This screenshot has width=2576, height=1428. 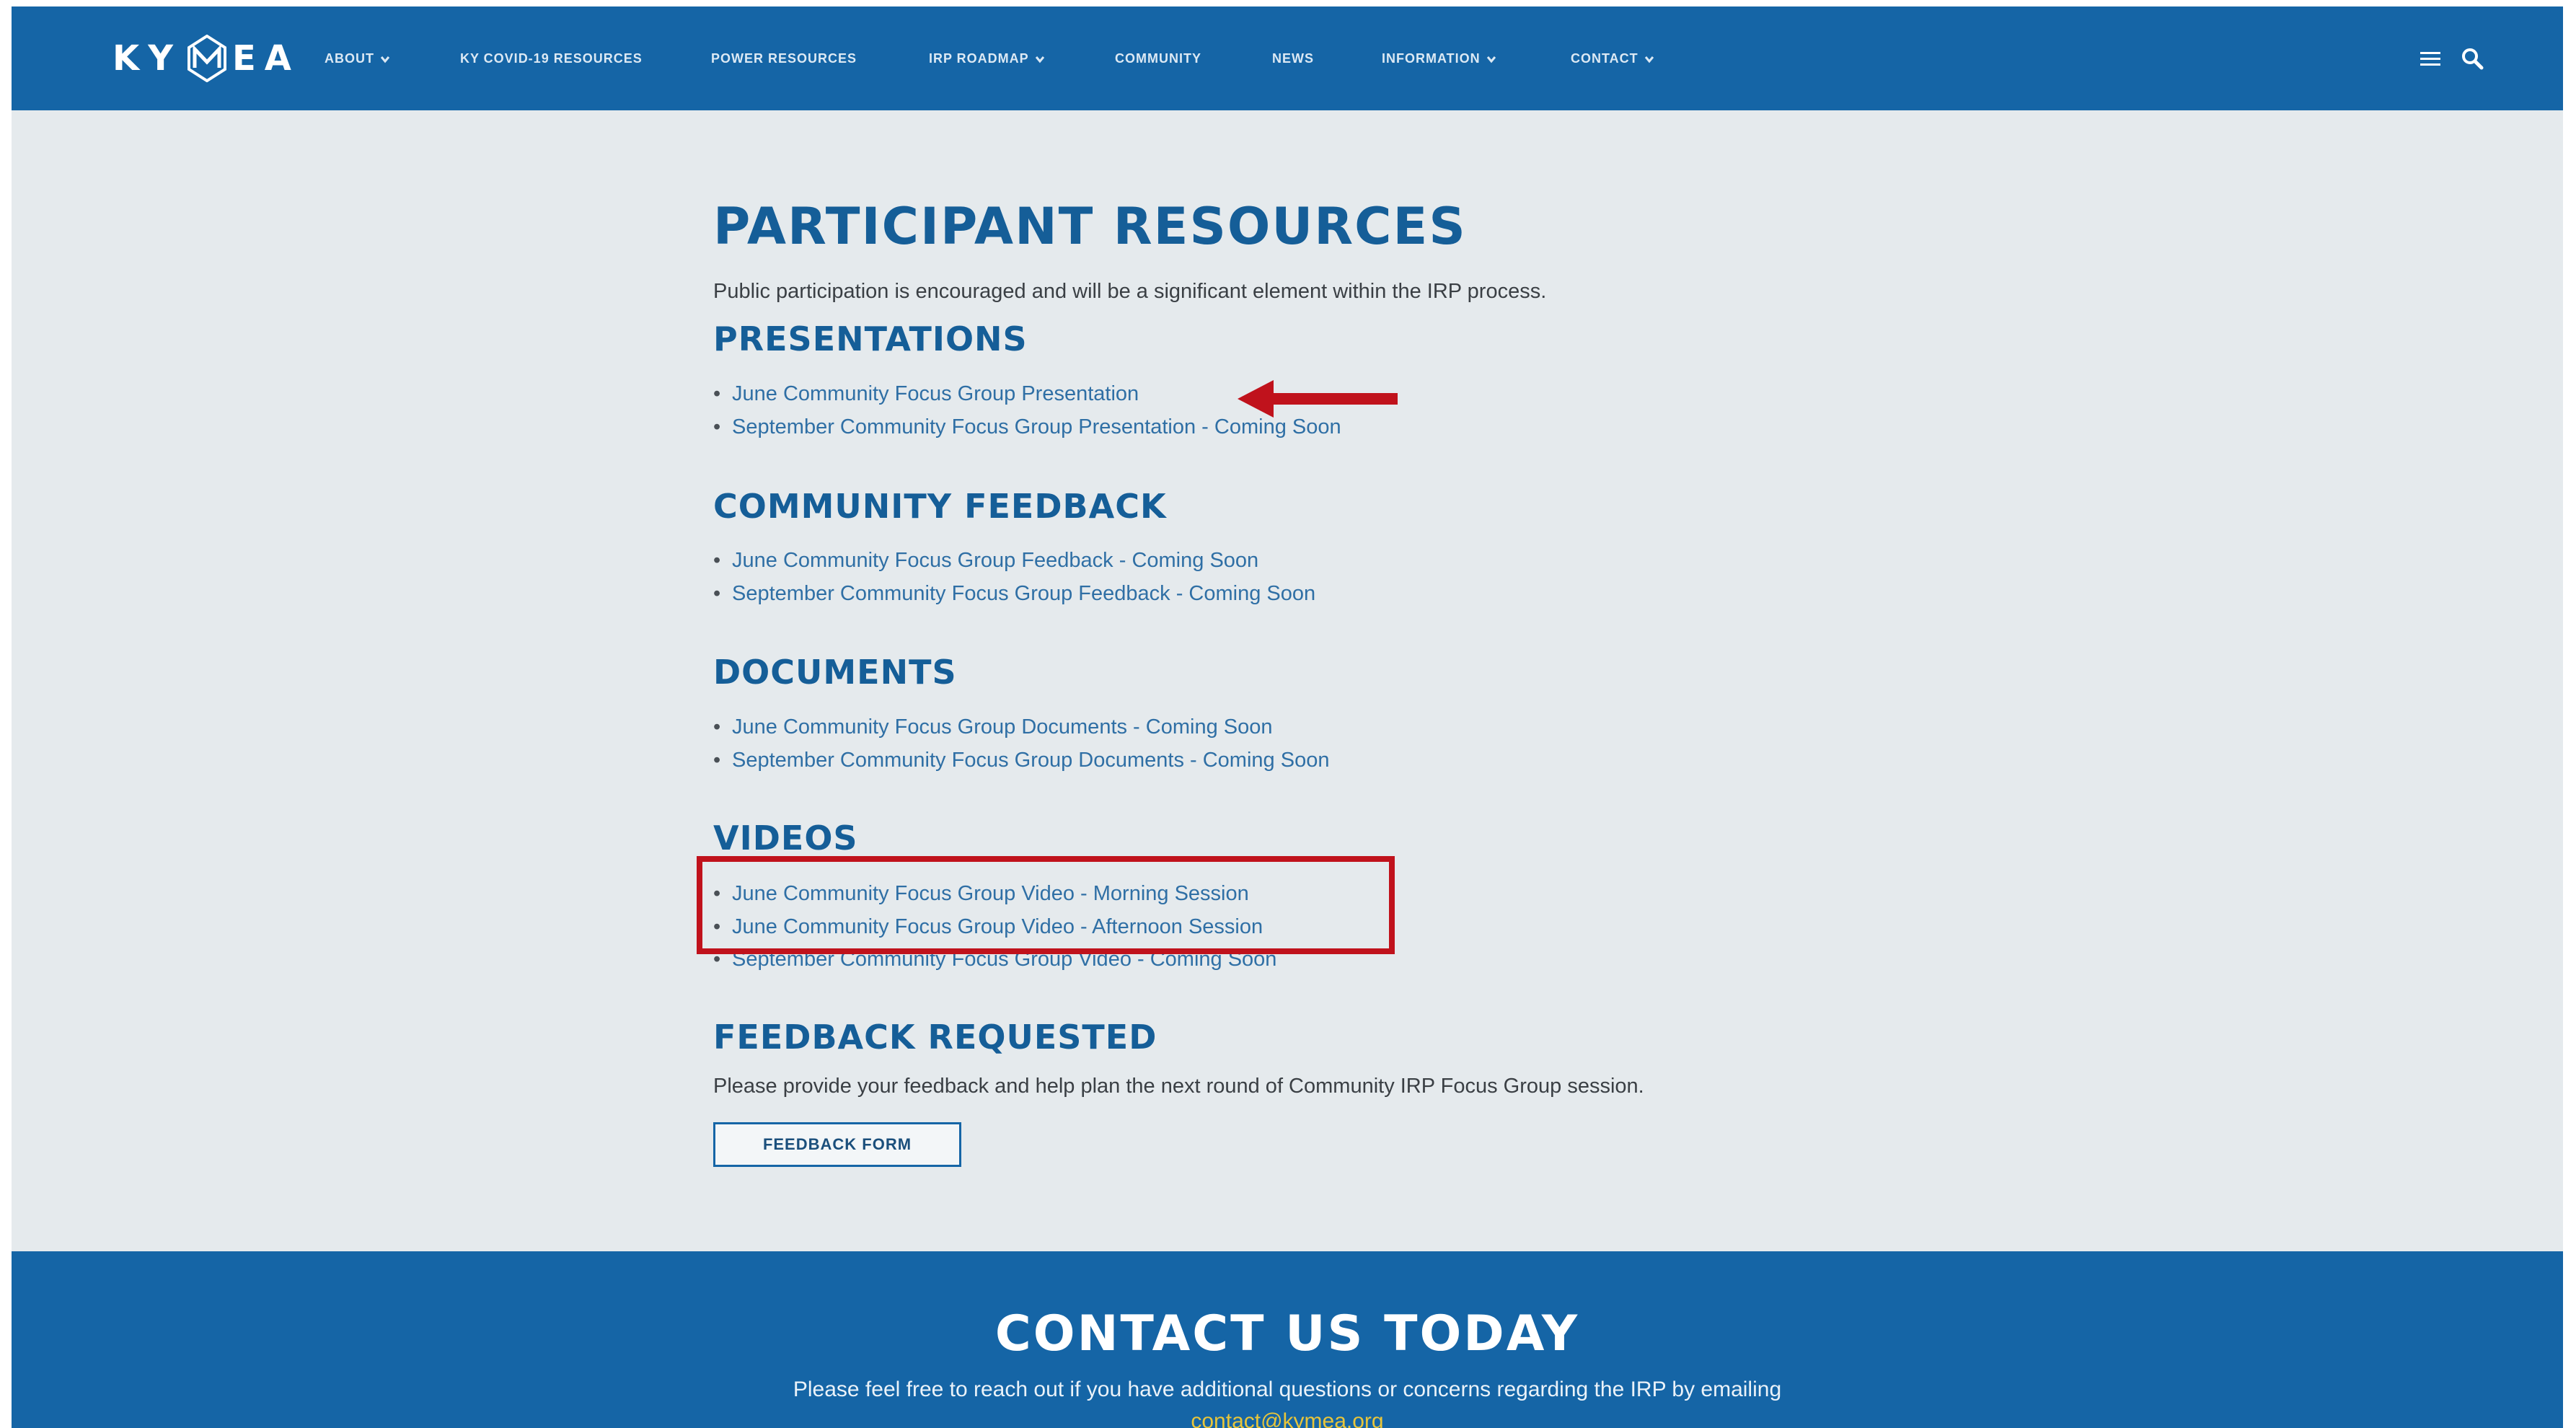 What do you see at coordinates (870, 338) in the screenshot?
I see `presentations-heading: PRESENTATIONS` at bounding box center [870, 338].